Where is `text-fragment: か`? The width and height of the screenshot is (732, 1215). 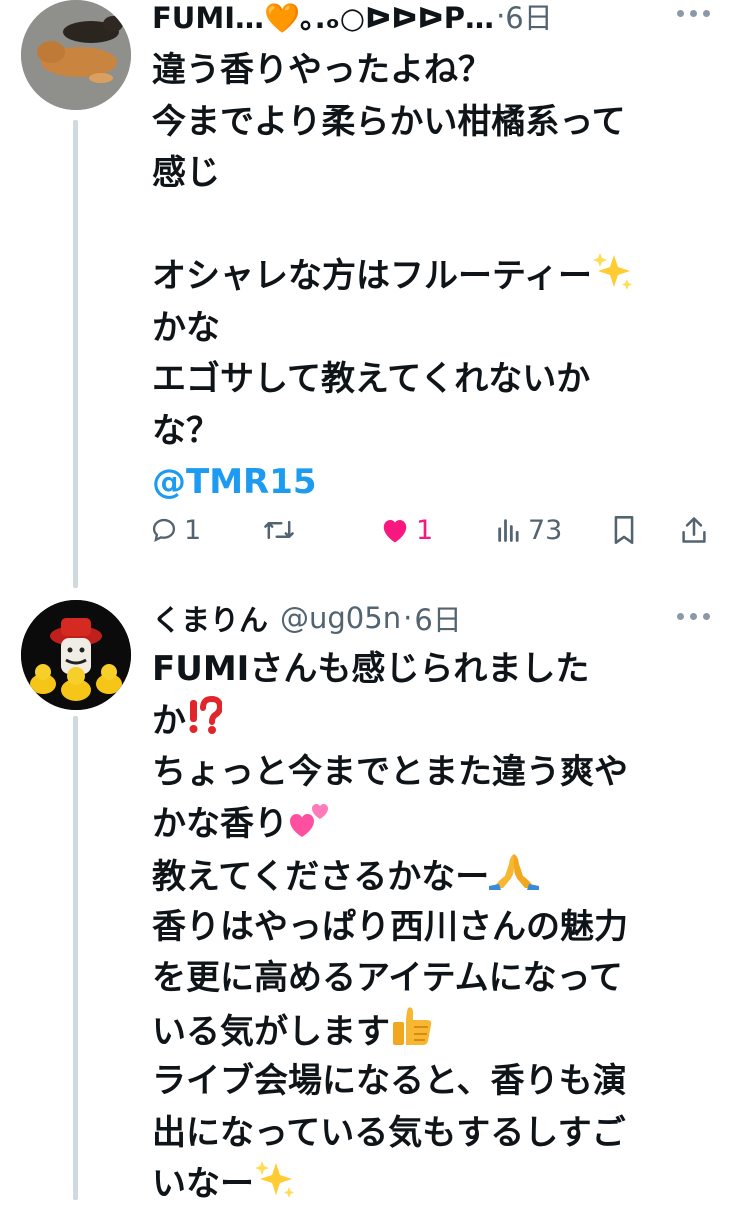
text-fragment: か is located at coordinates (169, 720).